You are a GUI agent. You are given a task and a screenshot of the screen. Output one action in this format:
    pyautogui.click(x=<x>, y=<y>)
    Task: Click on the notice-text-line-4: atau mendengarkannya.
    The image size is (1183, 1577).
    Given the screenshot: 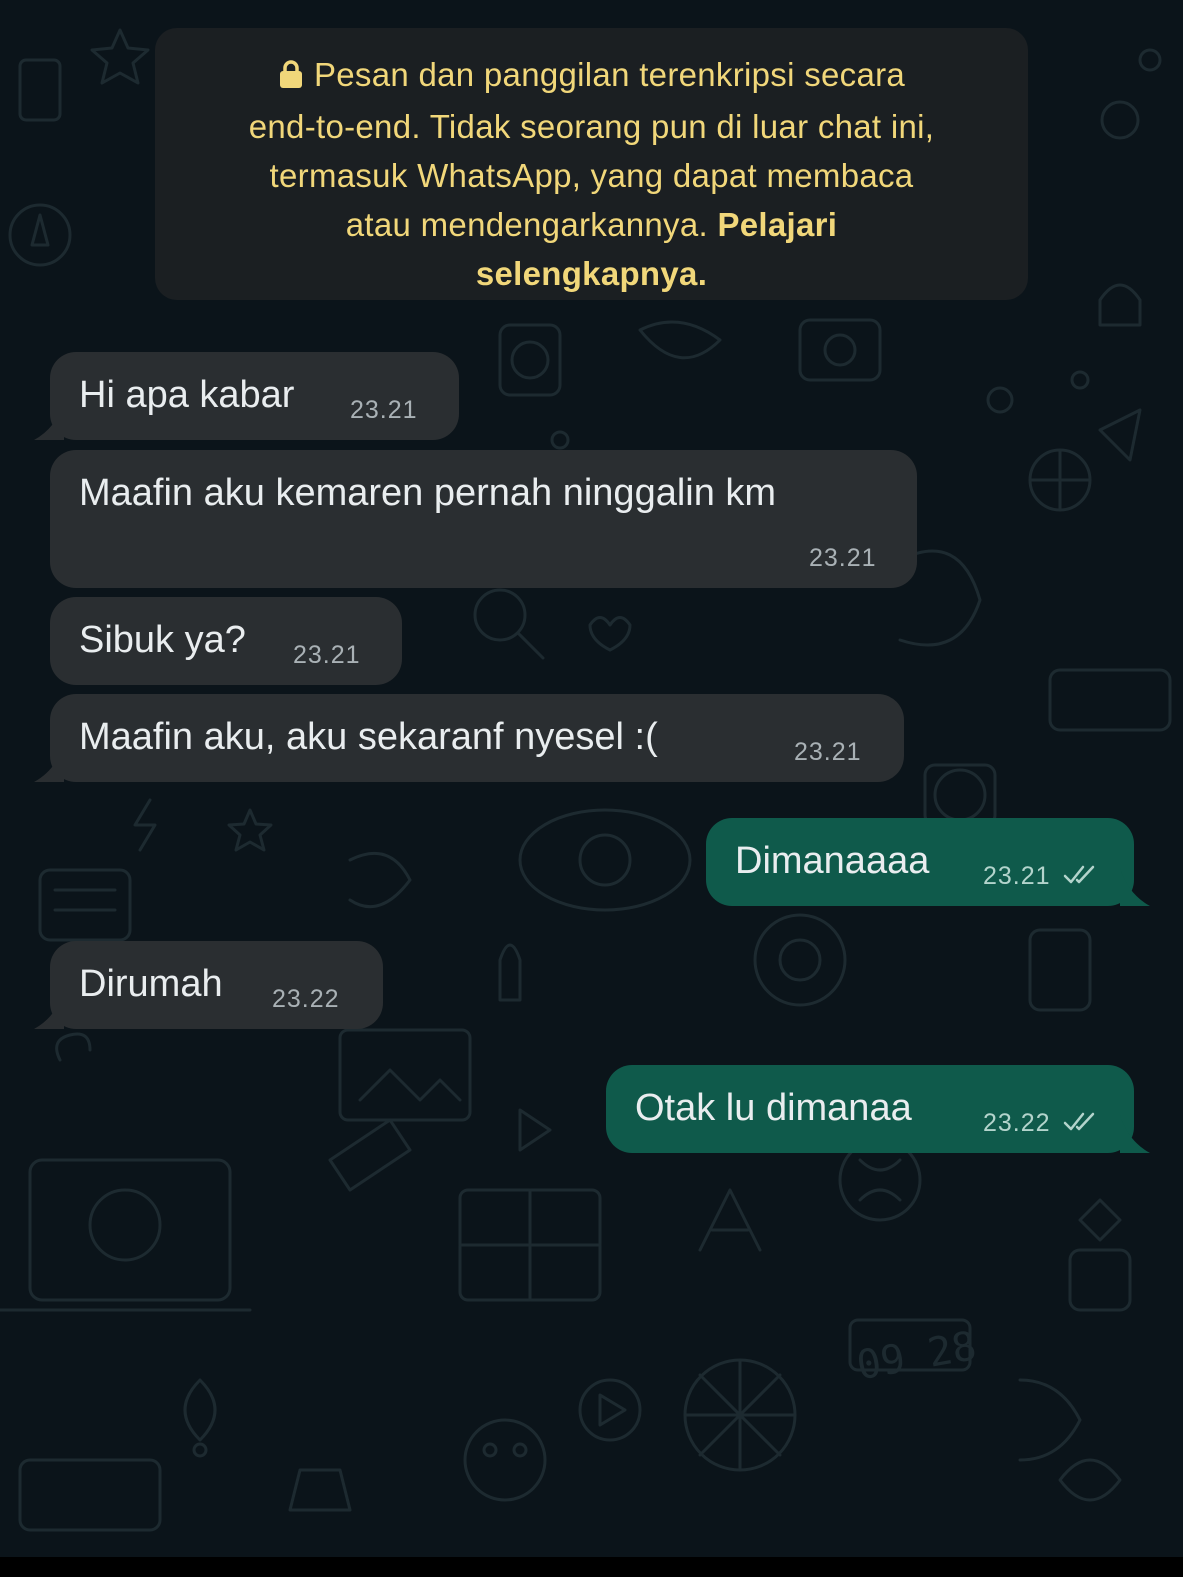 What is the action you would take?
    pyautogui.click(x=526, y=224)
    